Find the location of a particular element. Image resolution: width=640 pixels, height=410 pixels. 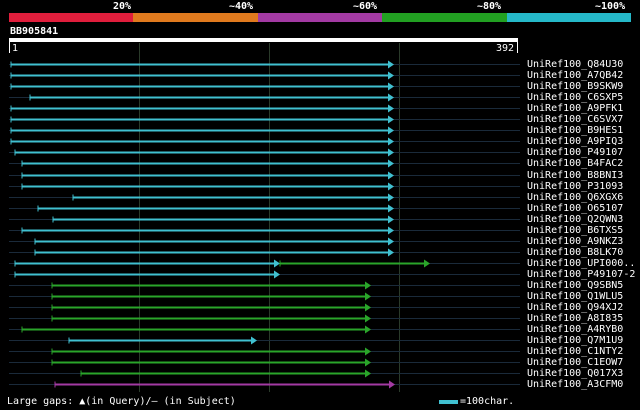

scale-legend-bar is located at coordinates (448, 401).